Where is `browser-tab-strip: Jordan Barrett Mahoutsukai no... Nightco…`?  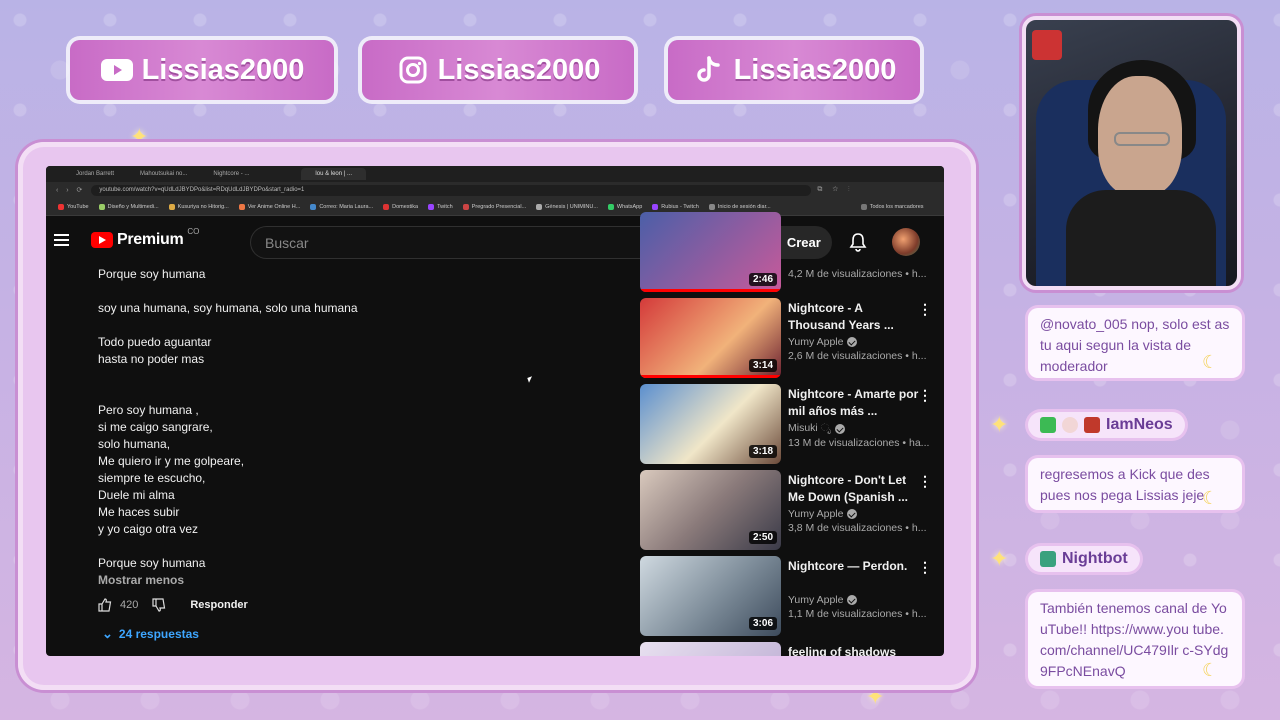 browser-tab-strip: Jordan Barrett Mahoutsukai no... Nightco… is located at coordinates (495, 174).